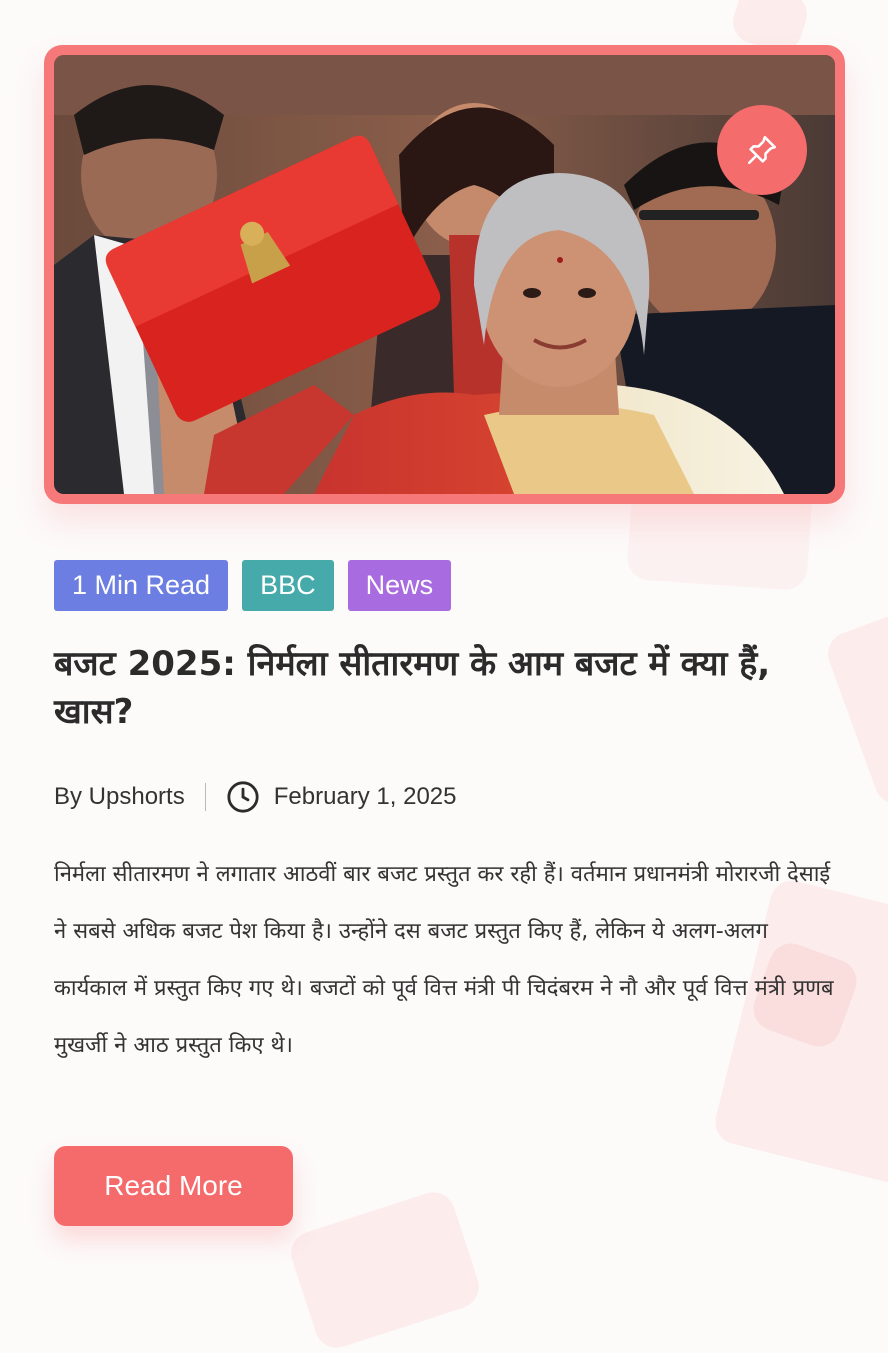 This screenshot has width=888, height=1353. What do you see at coordinates (205, 797) in the screenshot?
I see `meta-divider` at bounding box center [205, 797].